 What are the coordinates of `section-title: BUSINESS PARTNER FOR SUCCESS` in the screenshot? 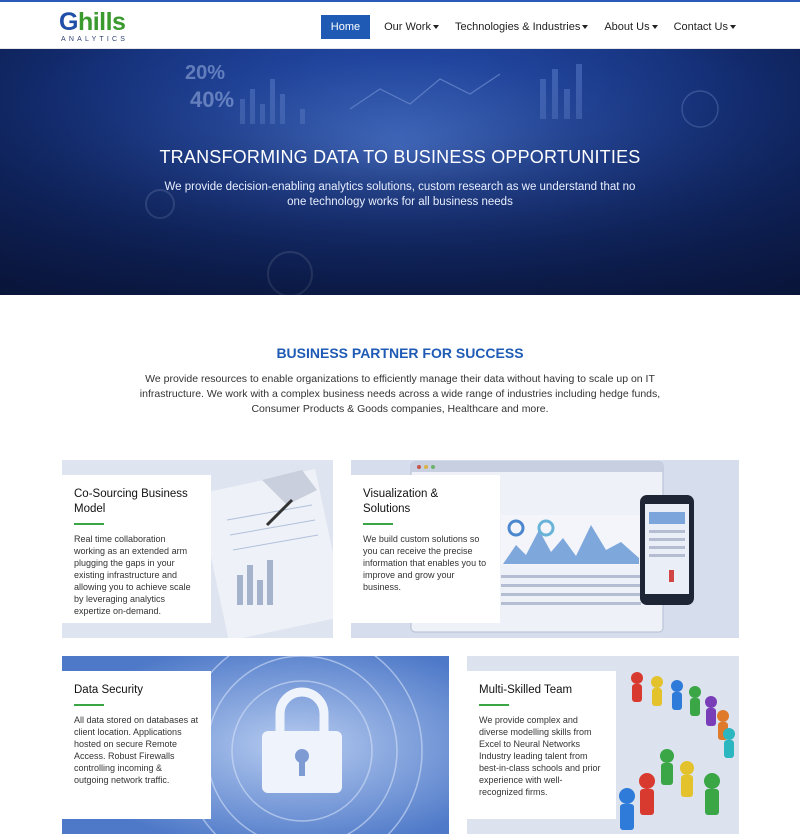 It's located at (400, 353).